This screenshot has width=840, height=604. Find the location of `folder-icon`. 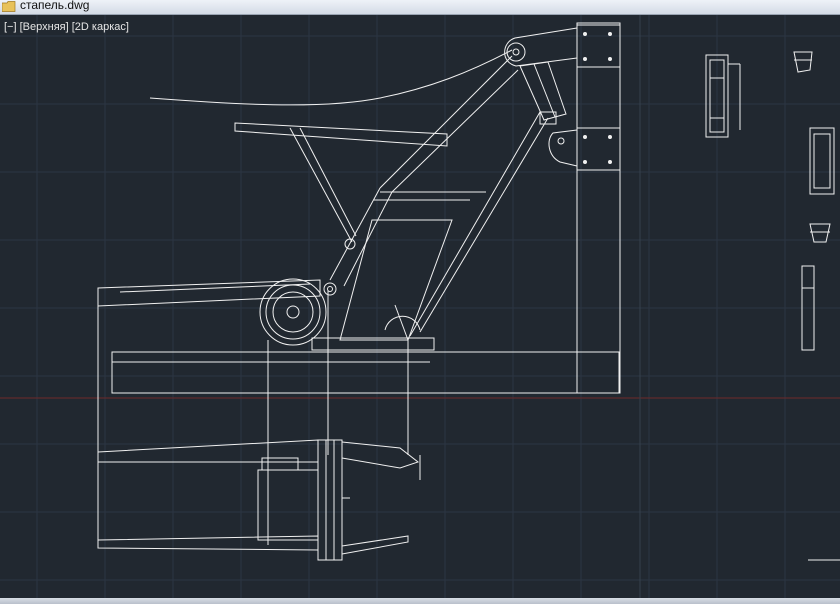

folder-icon is located at coordinates (9, 6).